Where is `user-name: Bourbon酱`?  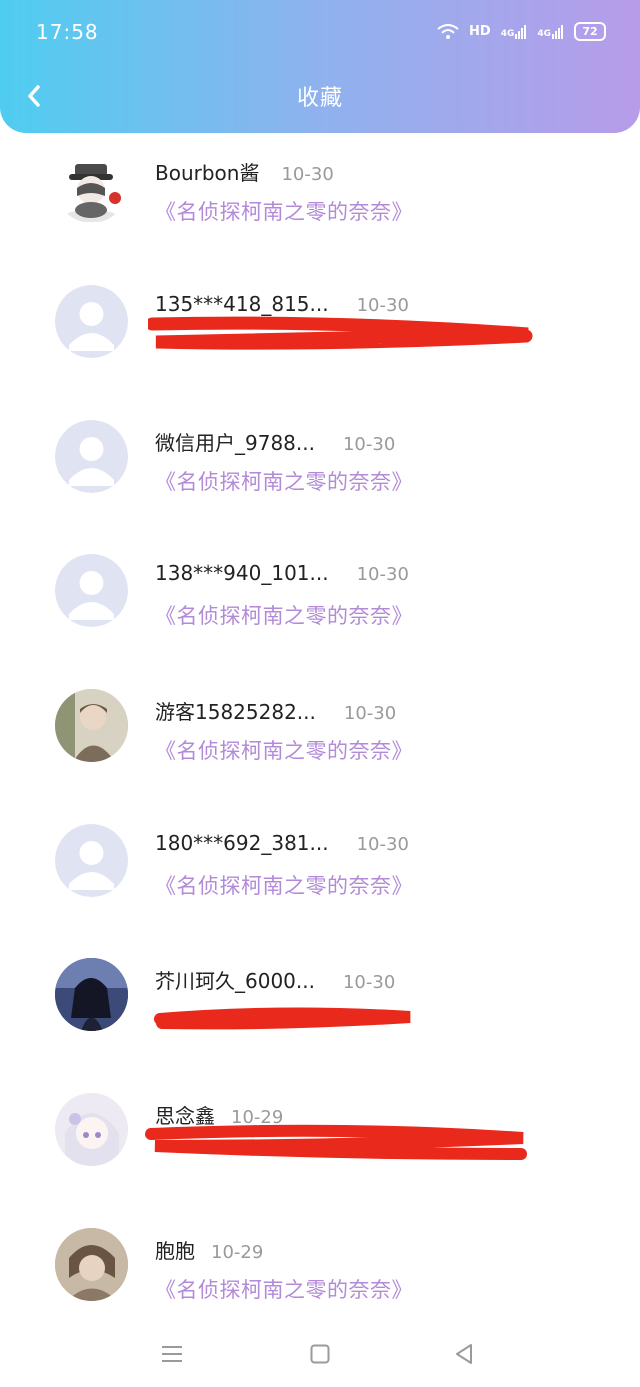
user-name: Bourbon酱 is located at coordinates (207, 173).